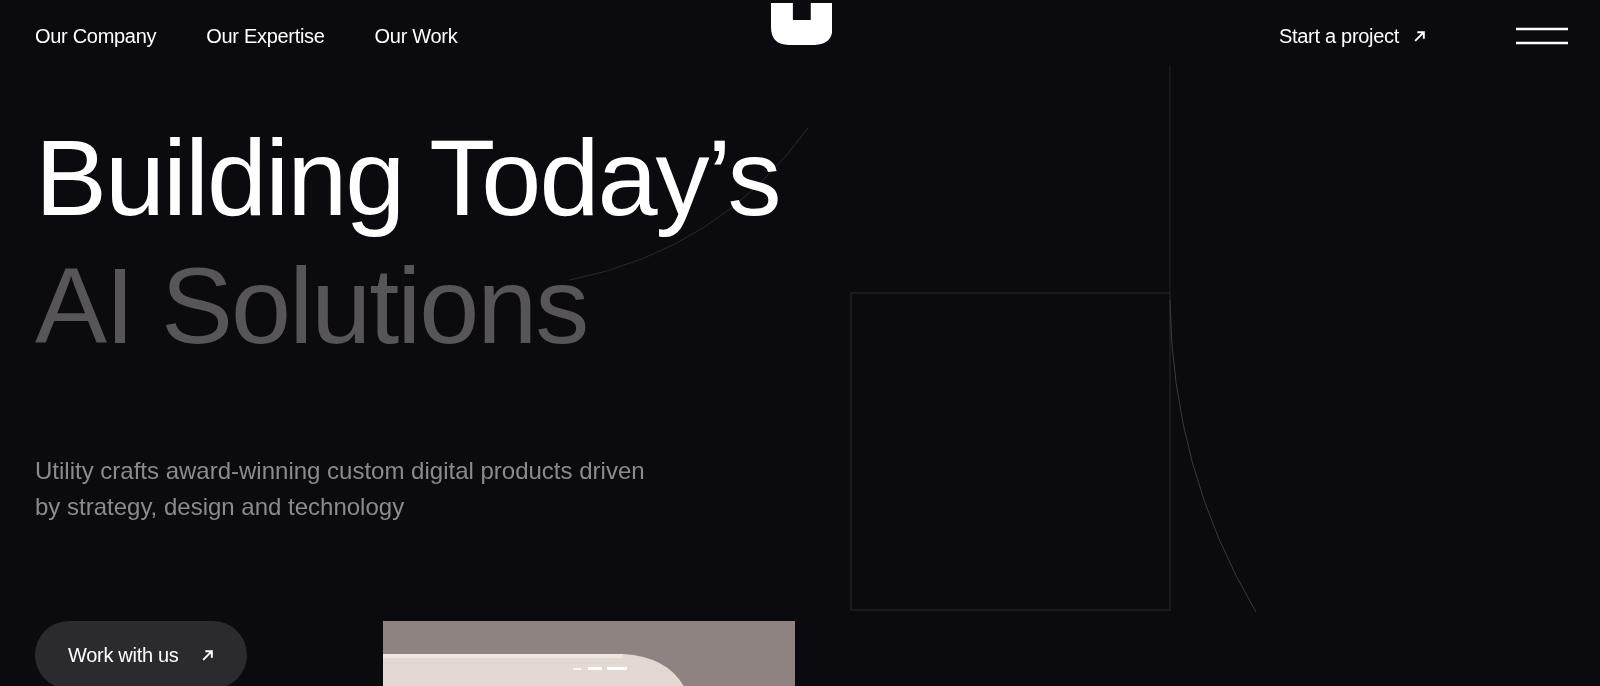 This screenshot has width=1600, height=686. I want to click on menu-icon, so click(1542, 36).